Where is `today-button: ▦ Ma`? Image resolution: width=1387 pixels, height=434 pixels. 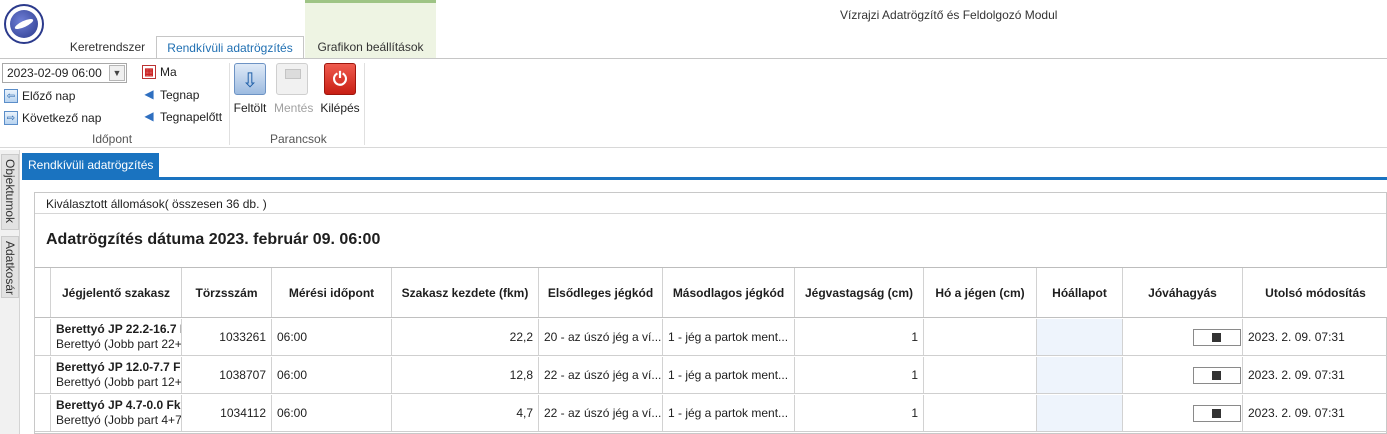 today-button: ▦ Ma is located at coordinates (158, 72).